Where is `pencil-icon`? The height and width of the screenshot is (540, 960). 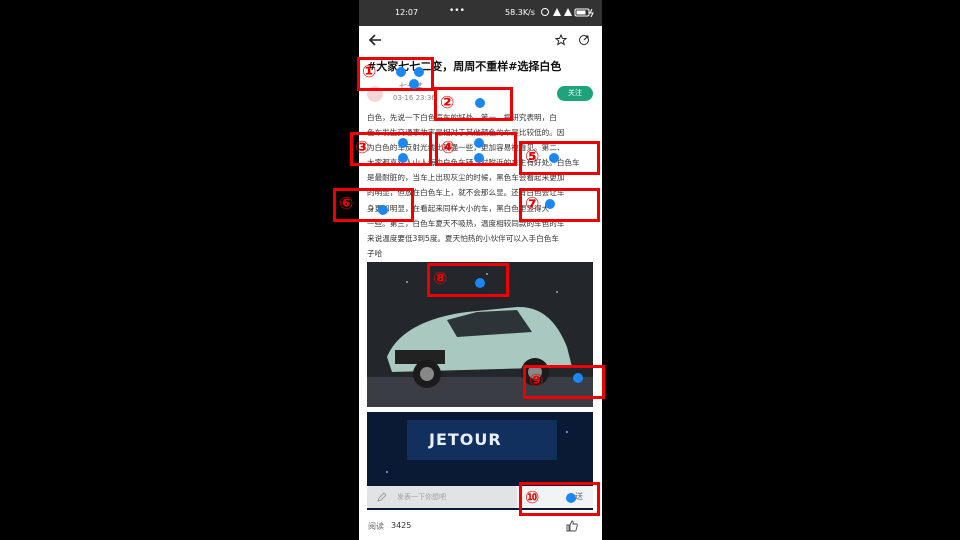
pencil-icon is located at coordinates (382, 497).